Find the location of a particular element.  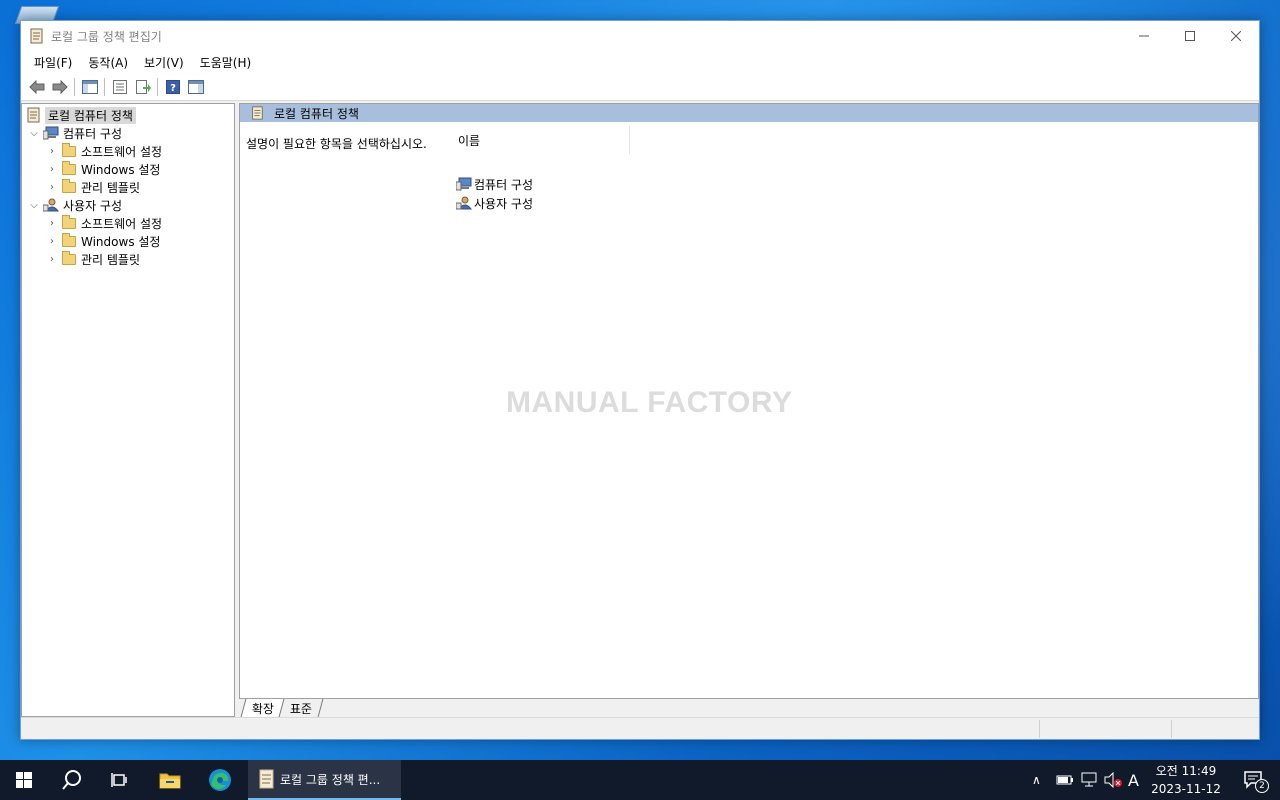

tab-label: 확장 is located at coordinates (263, 708).